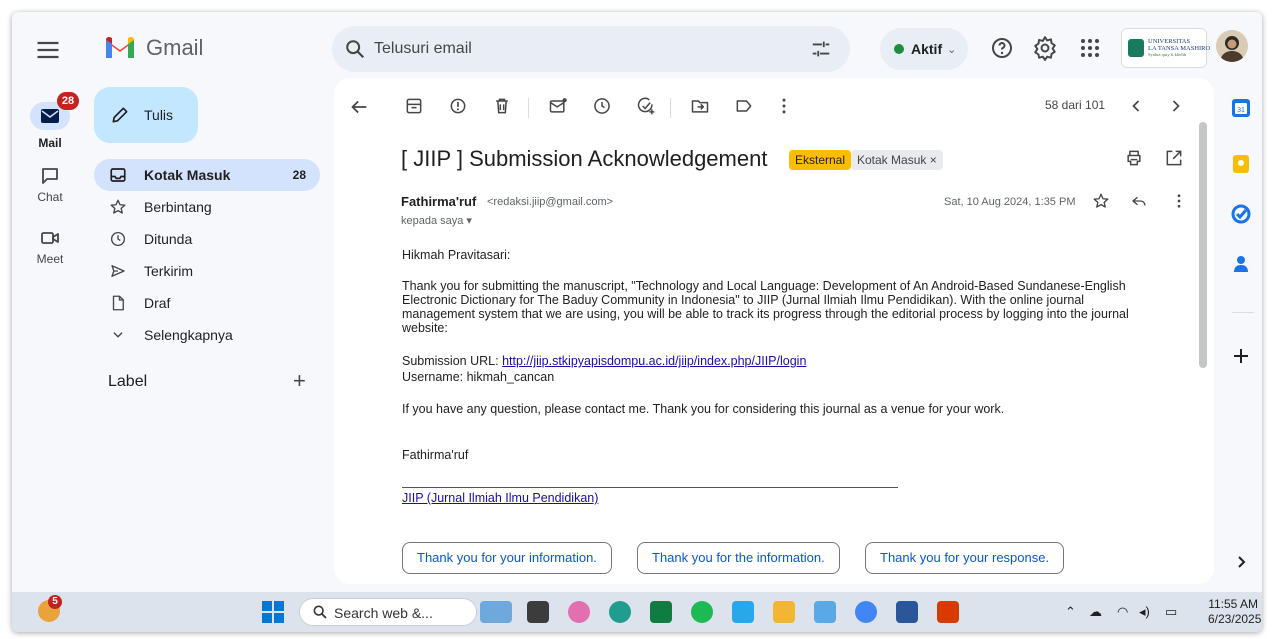 The width and height of the screenshot is (1274, 639). I want to click on nav-item-snoozed: Ditunda, so click(207, 239).